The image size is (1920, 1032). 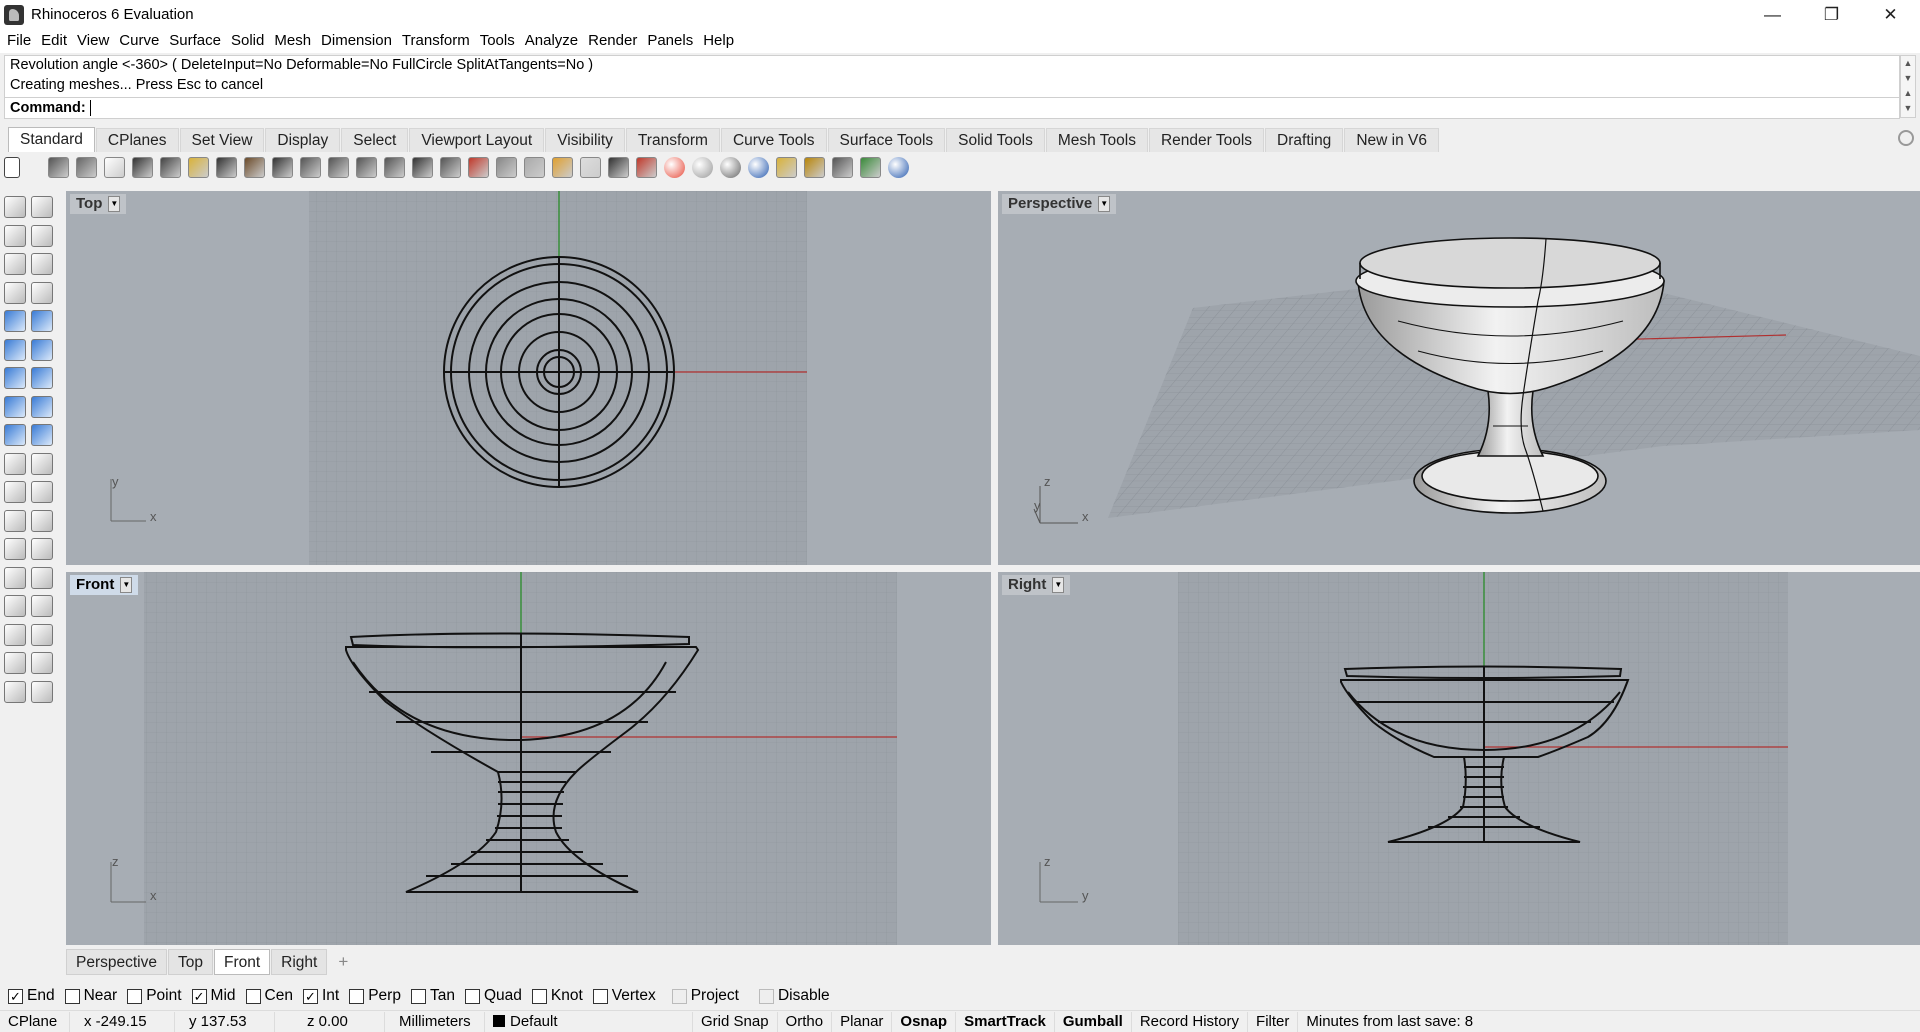 I want to click on menu-analyze: Analyze, so click(x=551, y=41).